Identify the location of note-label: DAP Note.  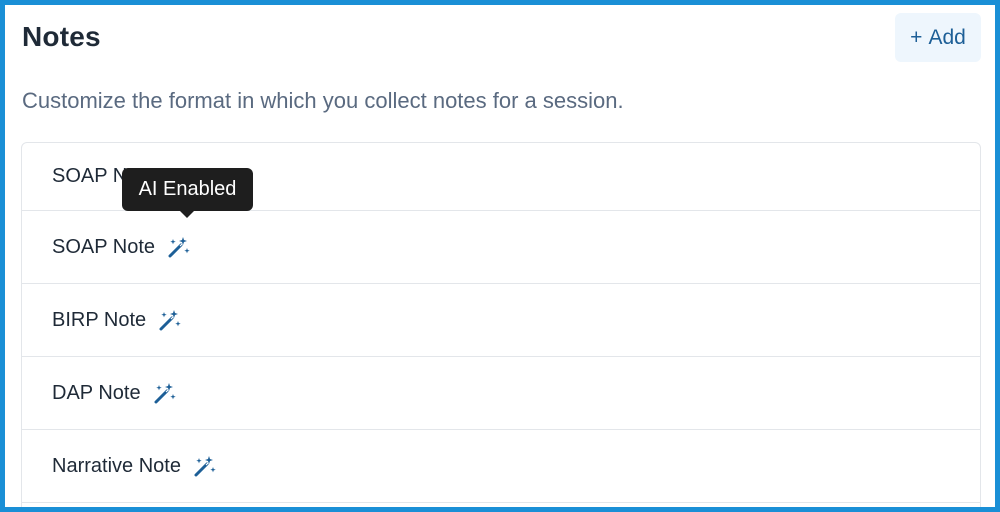
(96, 392).